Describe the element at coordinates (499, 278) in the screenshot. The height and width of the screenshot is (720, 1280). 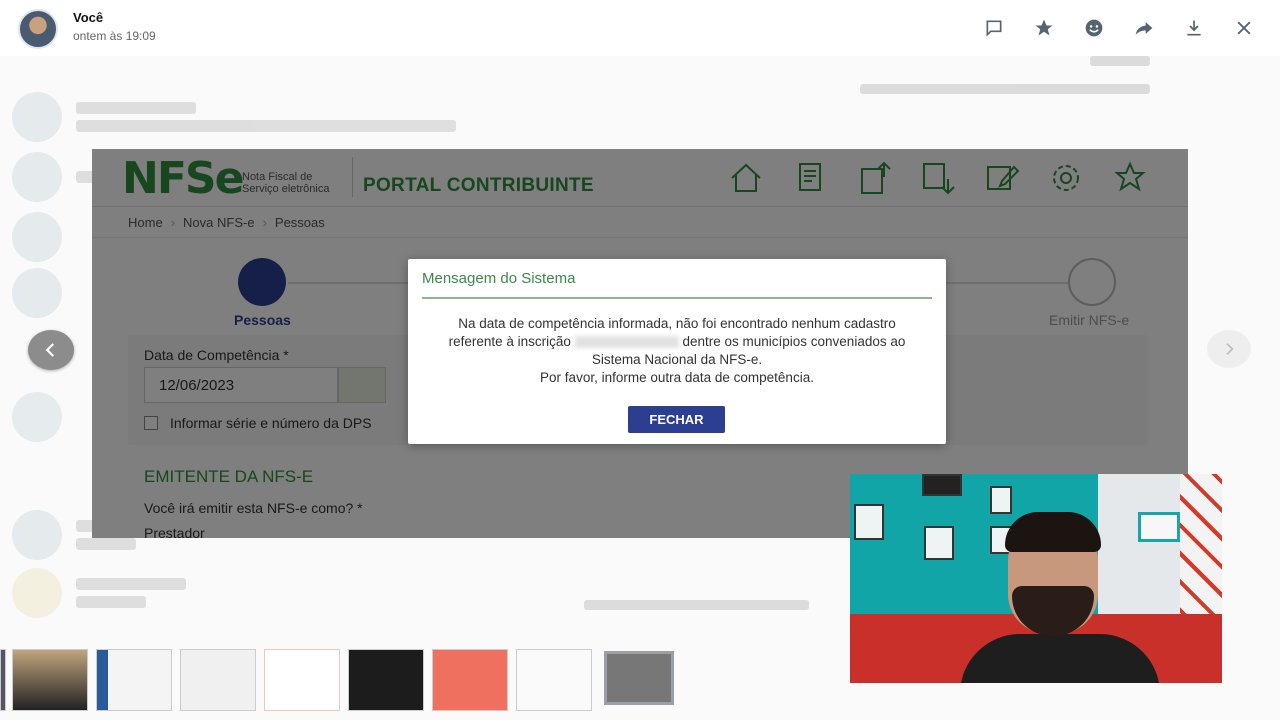
I see `dialog-title: Mensagem do Sistema` at that location.